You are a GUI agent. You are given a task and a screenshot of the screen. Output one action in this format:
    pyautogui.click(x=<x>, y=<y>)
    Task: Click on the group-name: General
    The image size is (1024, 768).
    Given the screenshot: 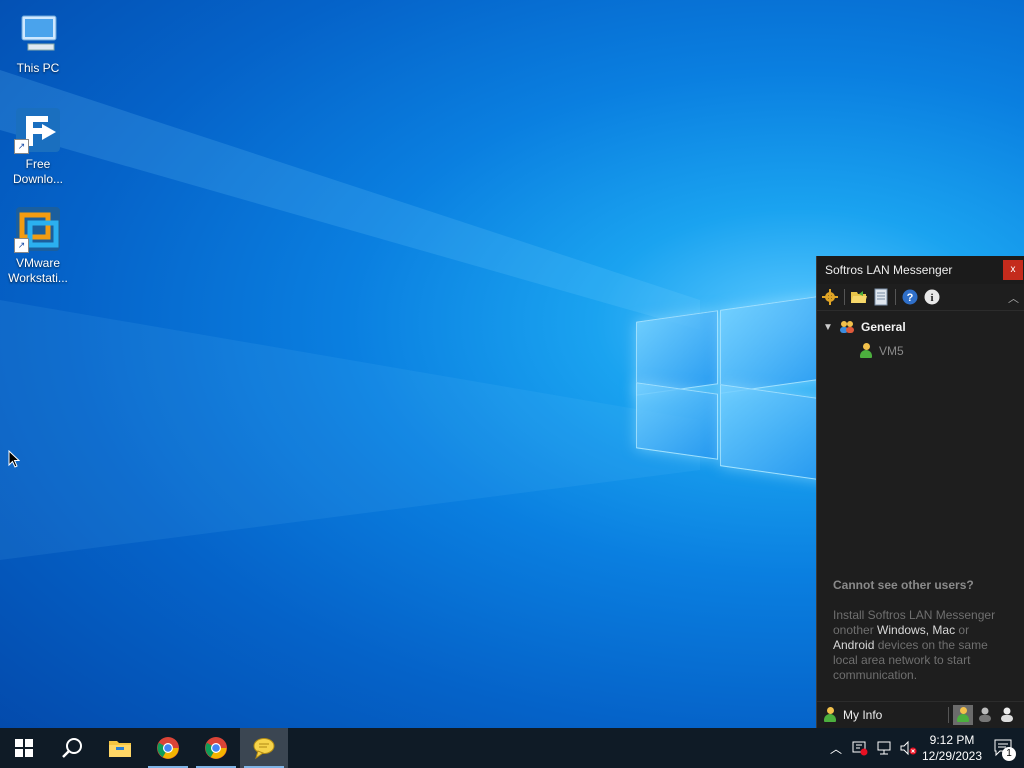 What is the action you would take?
    pyautogui.click(x=883, y=327)
    